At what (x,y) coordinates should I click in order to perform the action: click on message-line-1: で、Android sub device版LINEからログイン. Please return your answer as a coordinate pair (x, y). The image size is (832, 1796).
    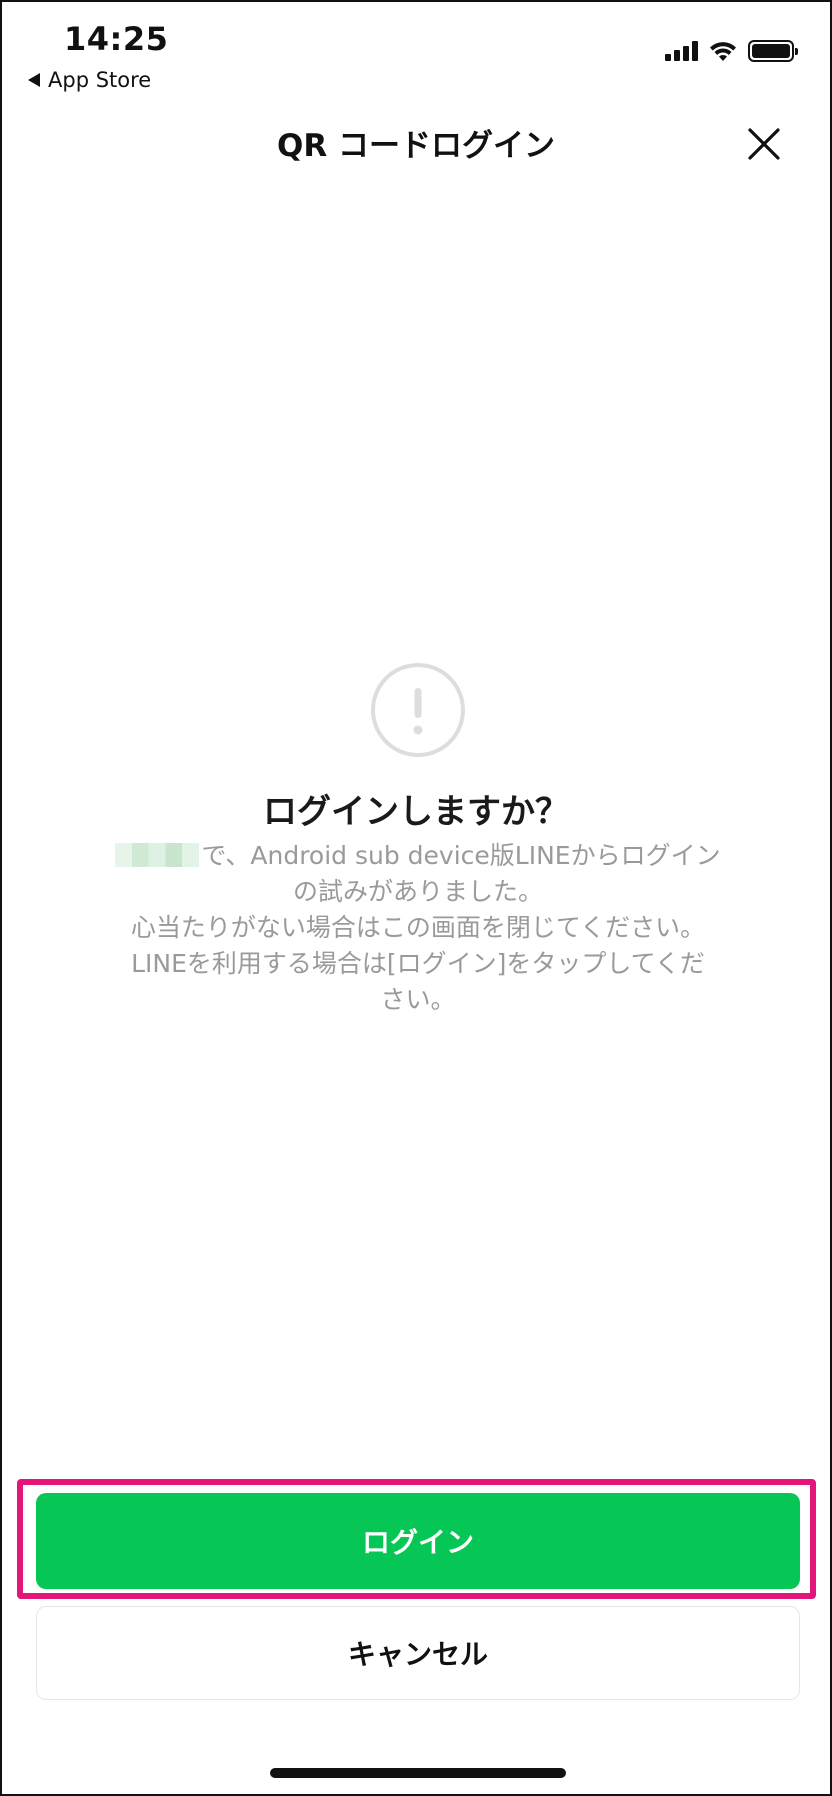
    Looking at the image, I should click on (418, 856).